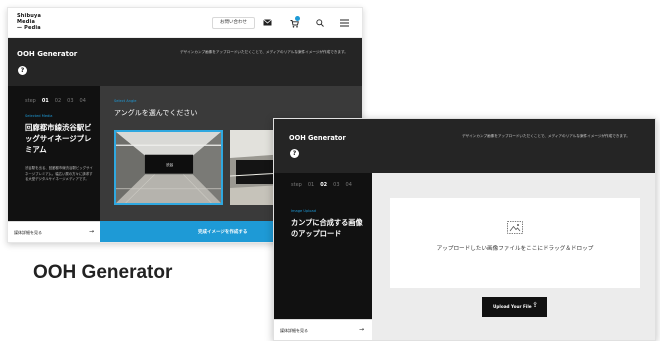 The width and height of the screenshot is (660, 341). Describe the element at coordinates (515, 227) in the screenshot. I see `image-placeholder-icon` at that location.